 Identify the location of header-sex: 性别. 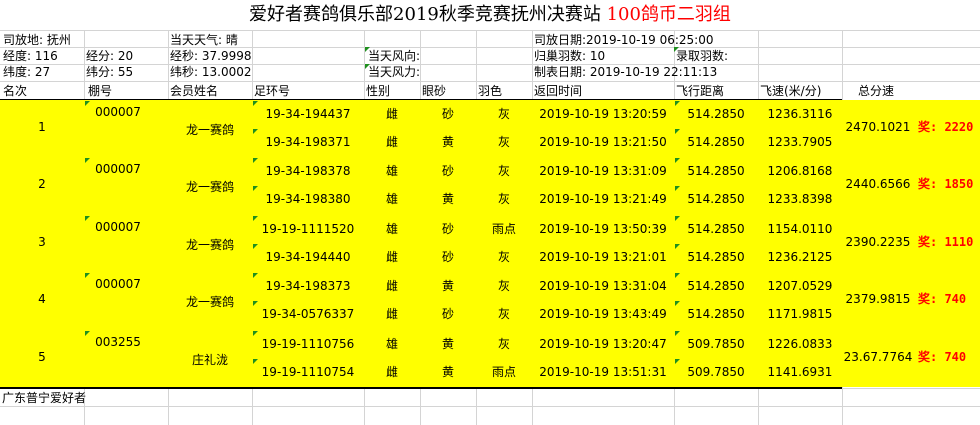
(378, 91).